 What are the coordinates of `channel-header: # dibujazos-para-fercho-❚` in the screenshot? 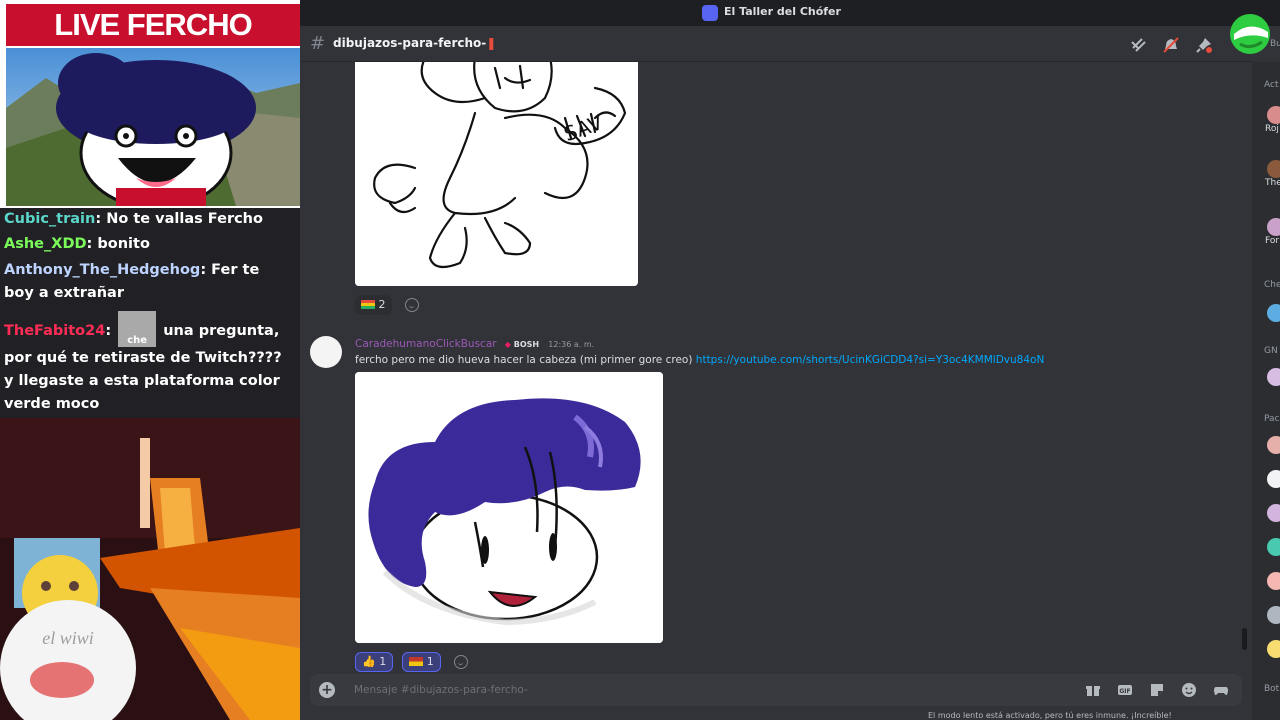 It's located at (776, 44).